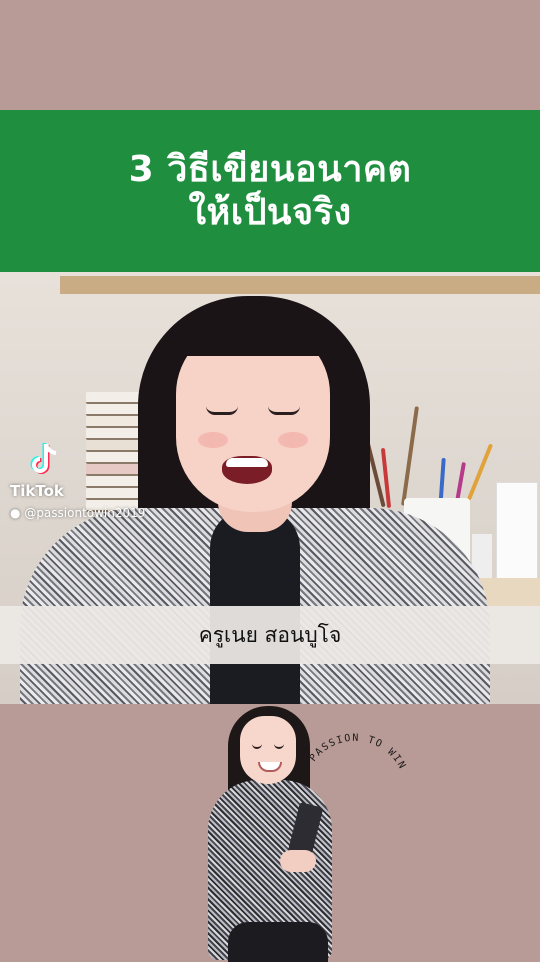 The image size is (540, 962). I want to click on photo-pants, so click(278, 942).